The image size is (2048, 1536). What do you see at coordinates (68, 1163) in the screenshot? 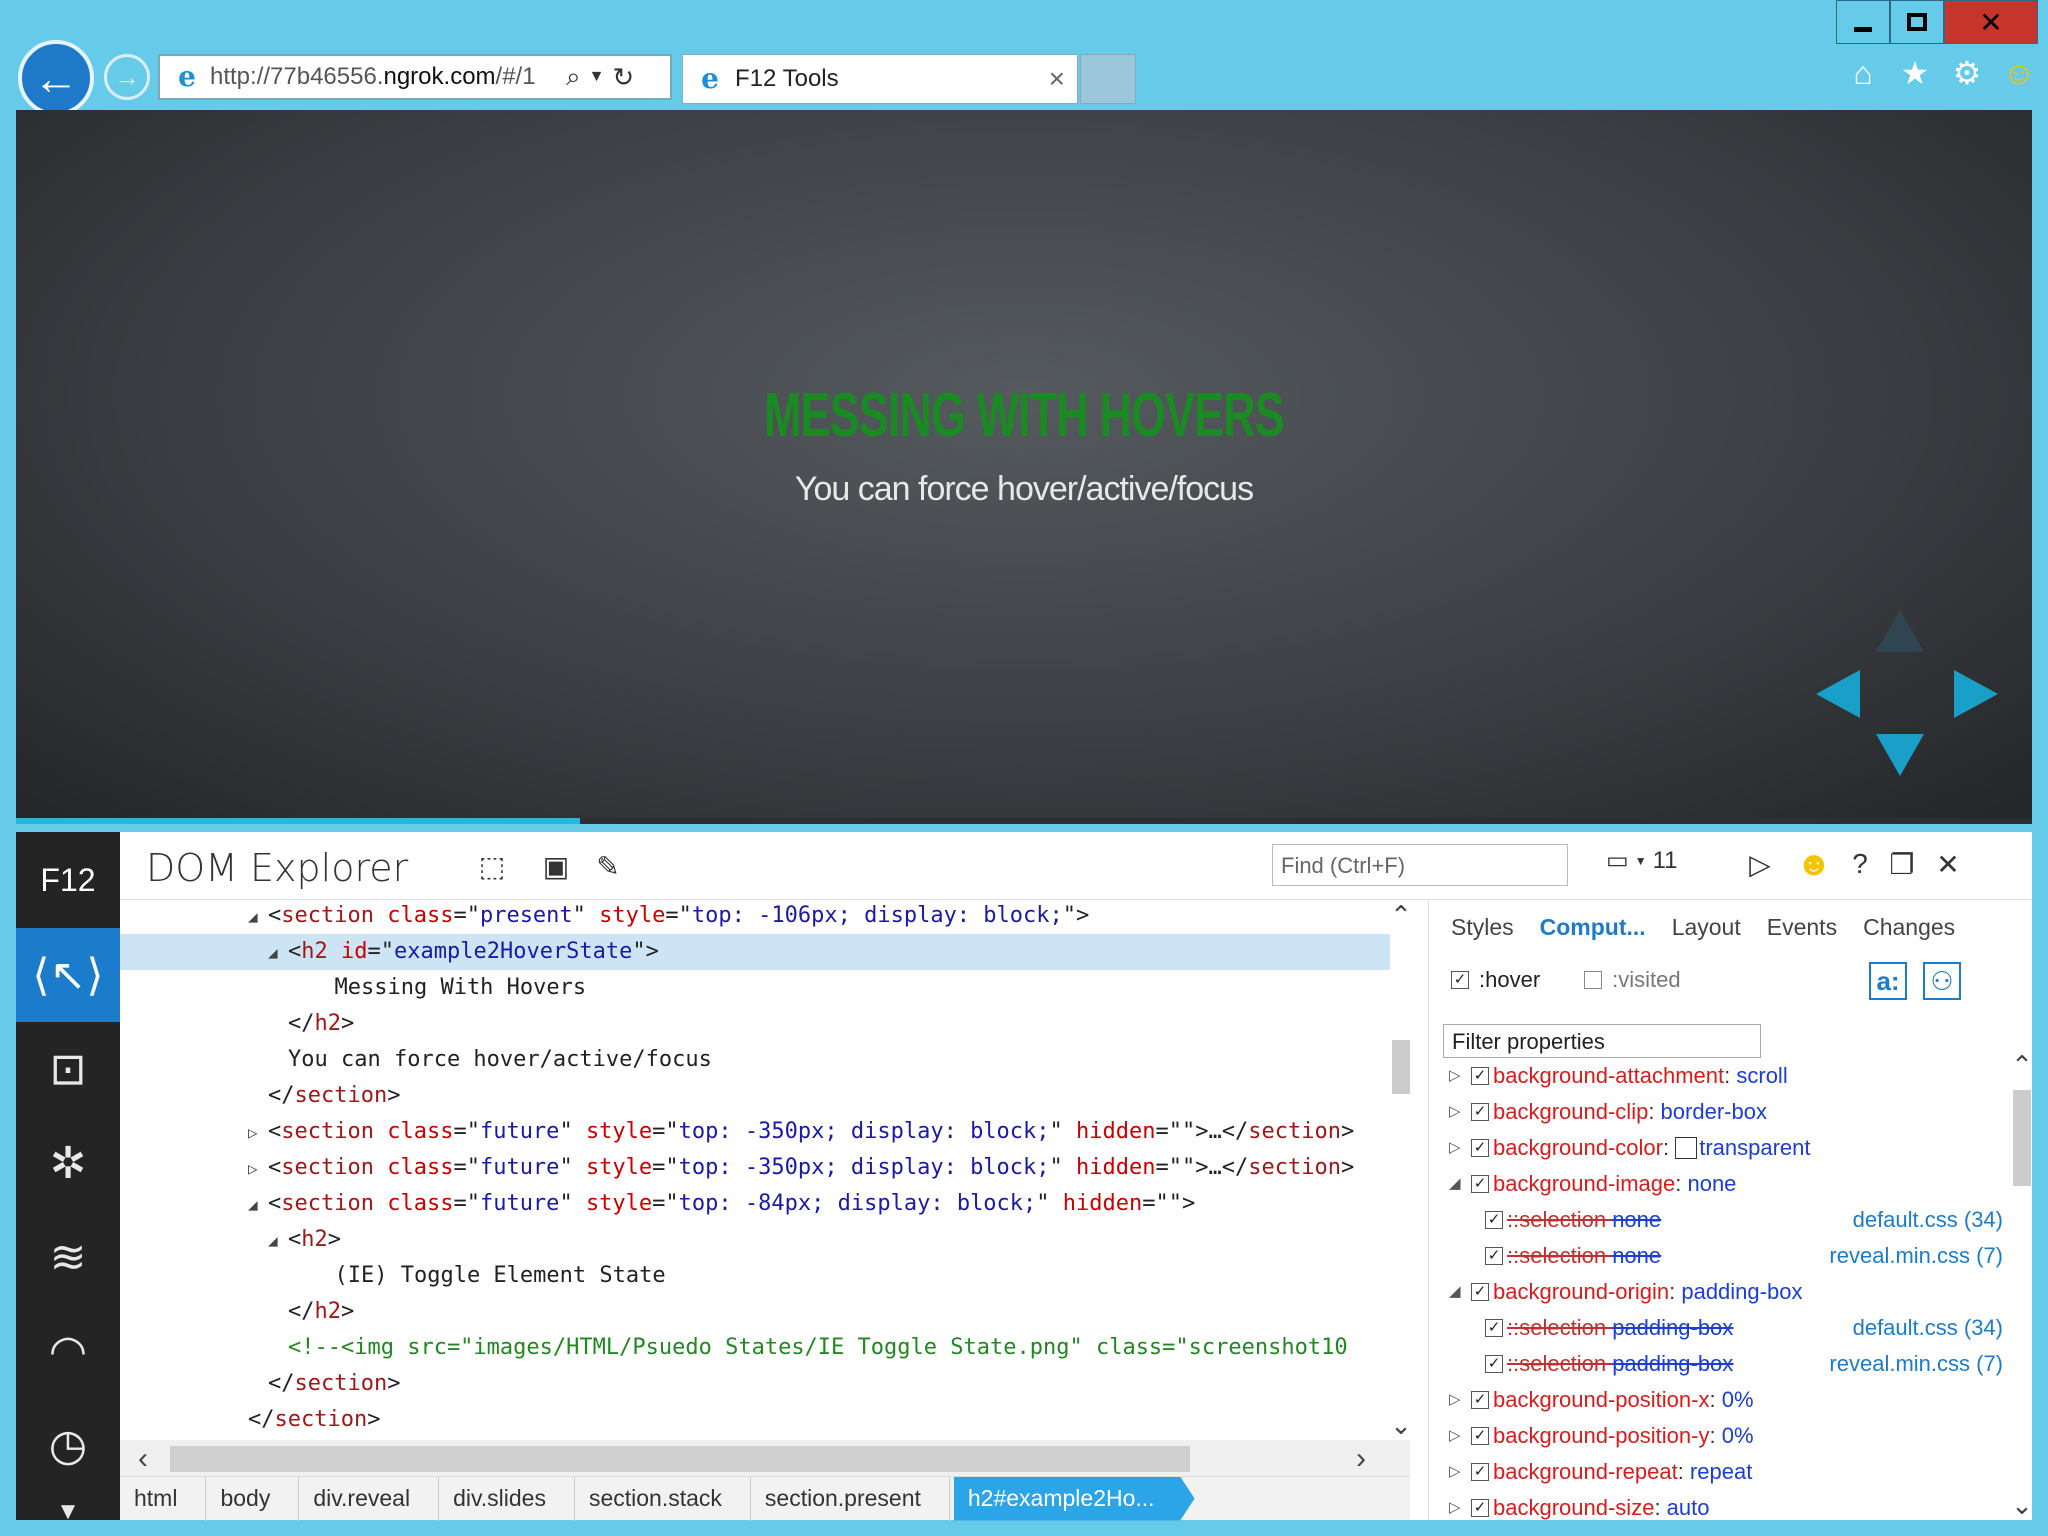
I see `debugger-bug-icon: ✲` at bounding box center [68, 1163].